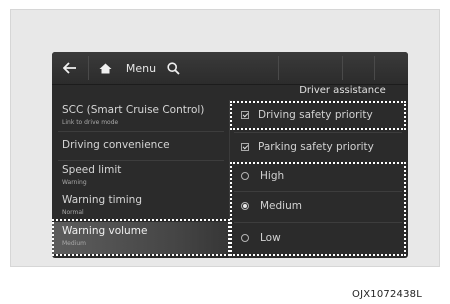  I want to click on menu-item-driving-convenience: Driving convenience, so click(141, 146).